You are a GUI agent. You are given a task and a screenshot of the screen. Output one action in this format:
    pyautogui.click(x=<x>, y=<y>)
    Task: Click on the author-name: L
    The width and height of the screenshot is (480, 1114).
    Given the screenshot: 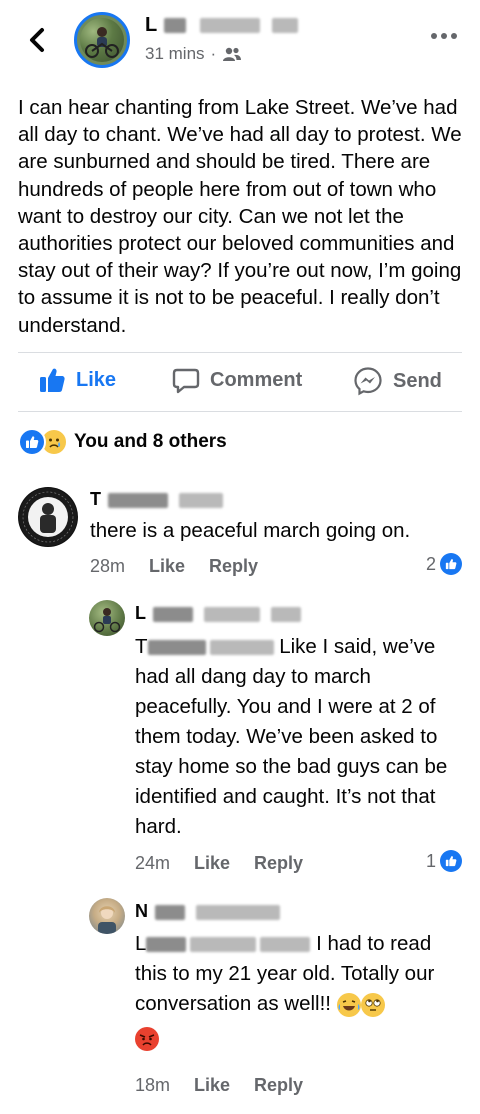 What is the action you would take?
    pyautogui.click(x=221, y=25)
    